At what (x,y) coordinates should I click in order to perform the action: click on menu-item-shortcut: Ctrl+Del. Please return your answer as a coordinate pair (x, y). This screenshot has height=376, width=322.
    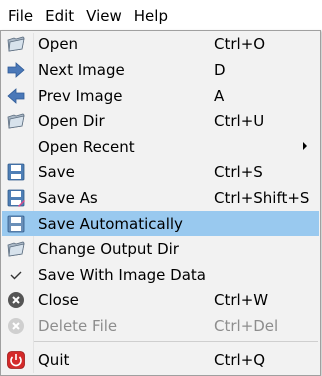
    Looking at the image, I should click on (246, 326).